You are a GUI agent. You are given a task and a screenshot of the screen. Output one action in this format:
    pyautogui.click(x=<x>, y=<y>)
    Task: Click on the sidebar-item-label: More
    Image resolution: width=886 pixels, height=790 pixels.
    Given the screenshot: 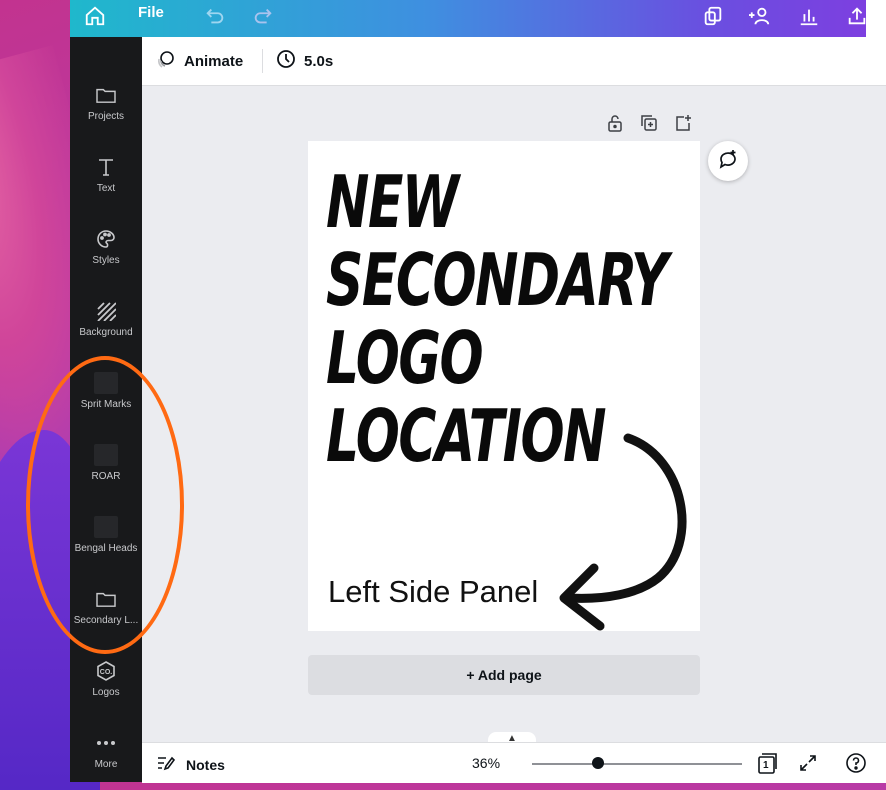 What is the action you would take?
    pyautogui.click(x=106, y=764)
    